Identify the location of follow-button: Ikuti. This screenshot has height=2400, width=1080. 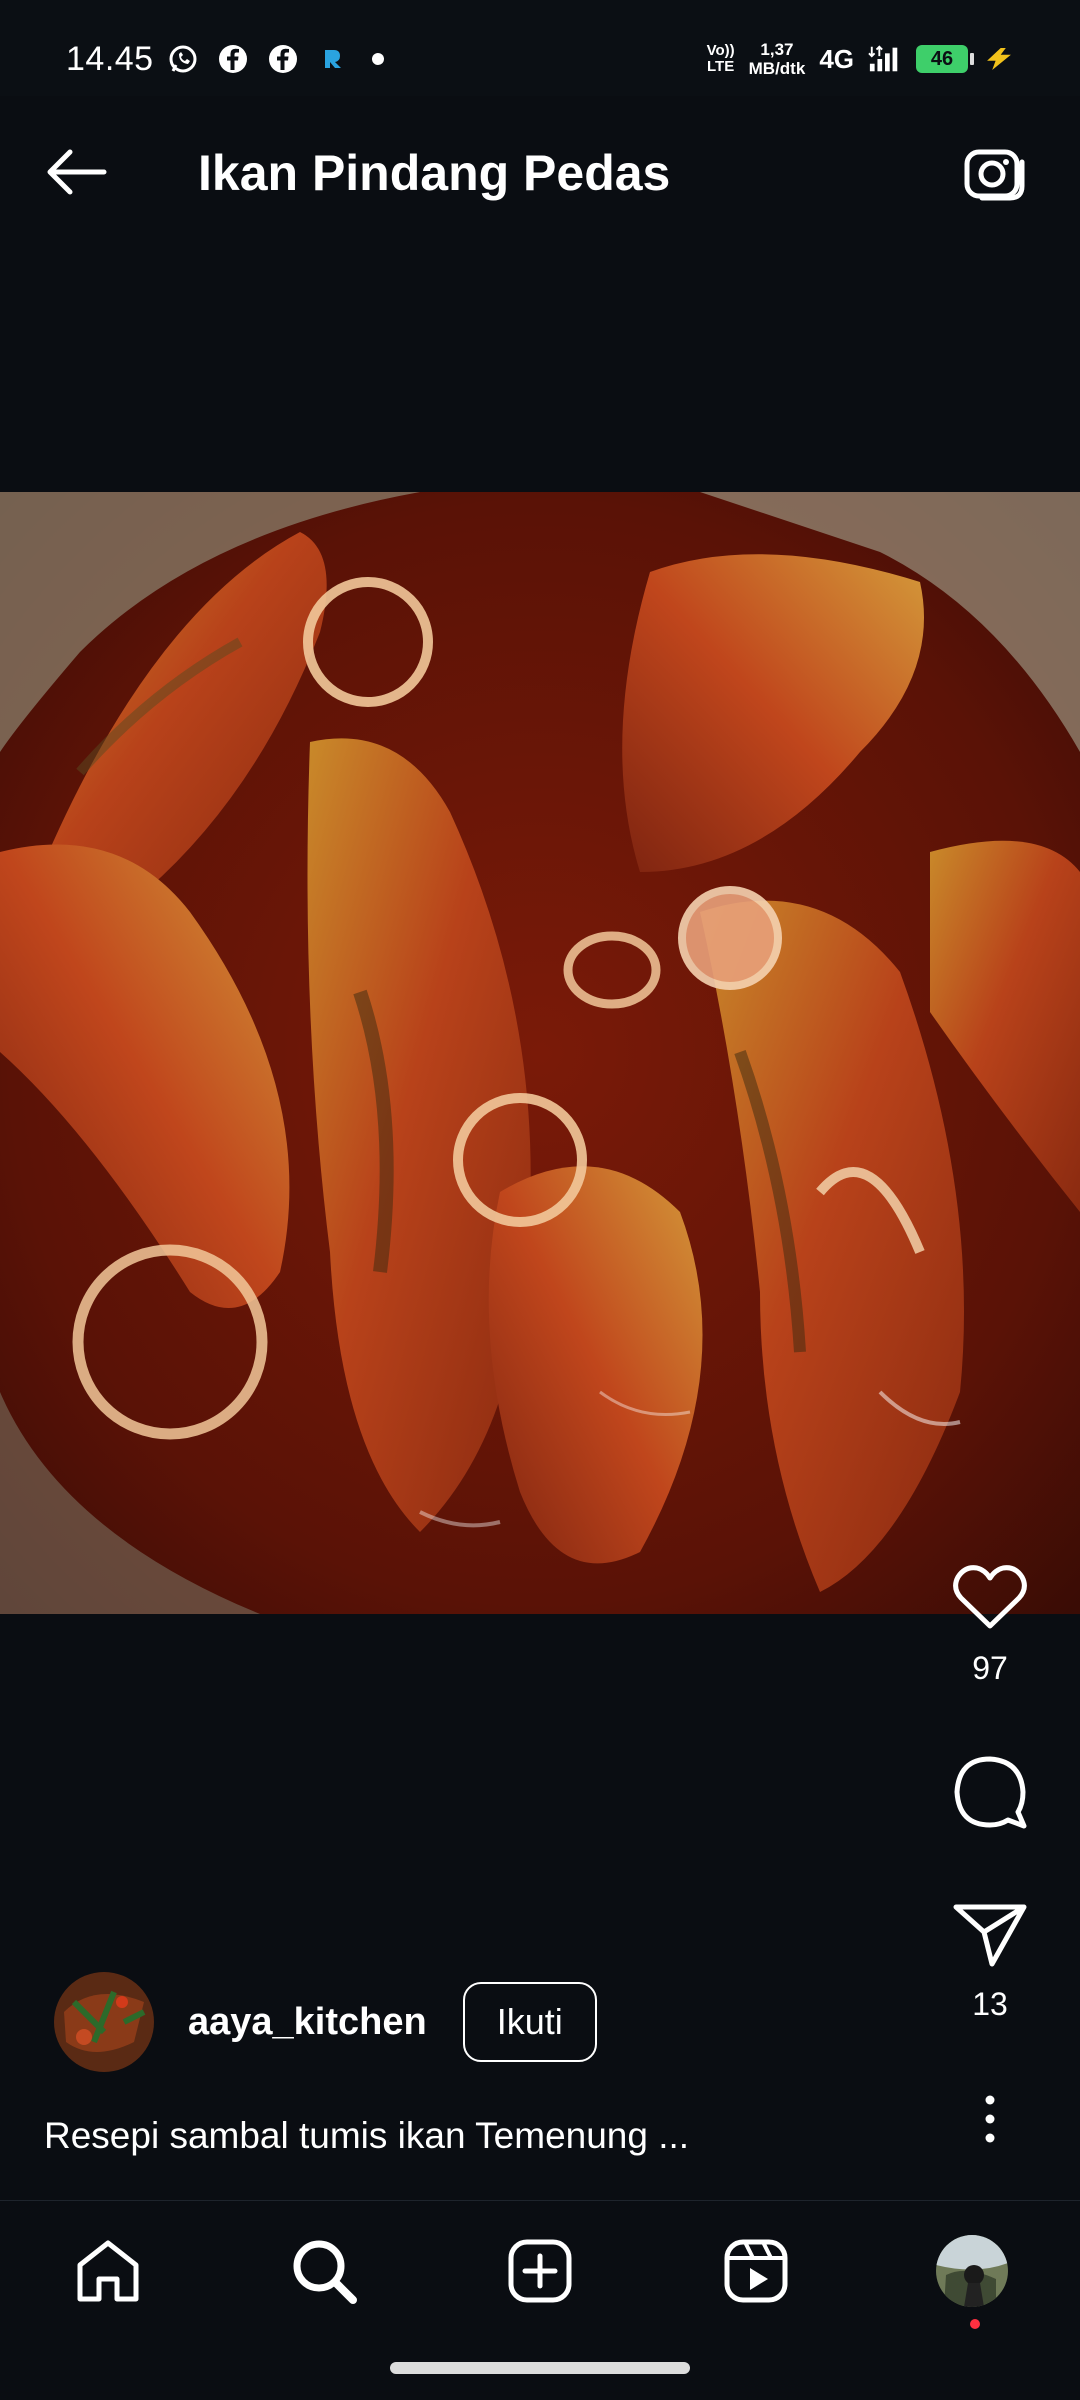
(529, 2022).